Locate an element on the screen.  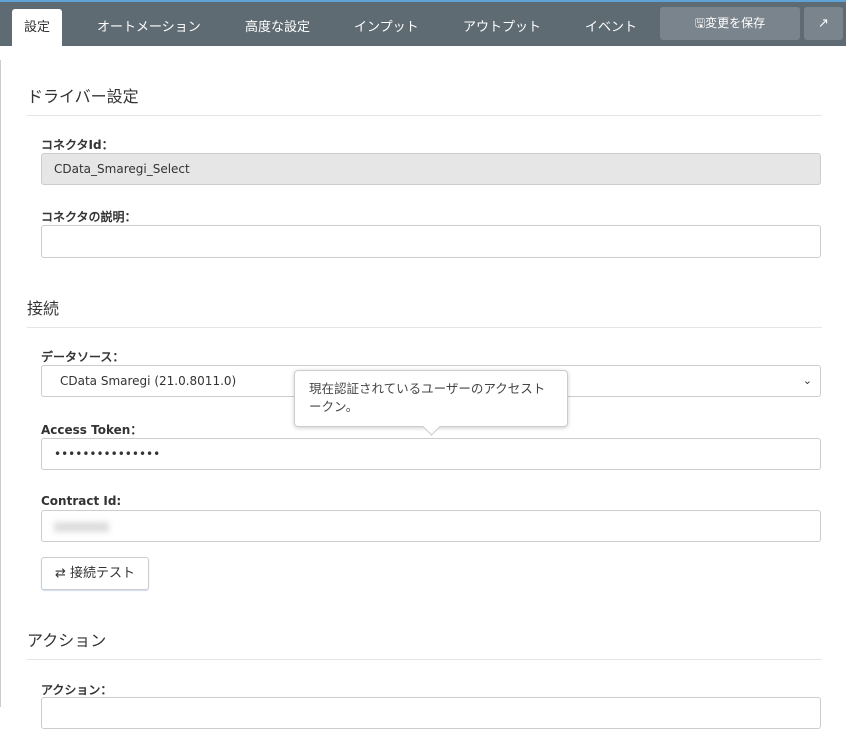
connector-id-field: CData_Smaregi_Select is located at coordinates (431, 169).